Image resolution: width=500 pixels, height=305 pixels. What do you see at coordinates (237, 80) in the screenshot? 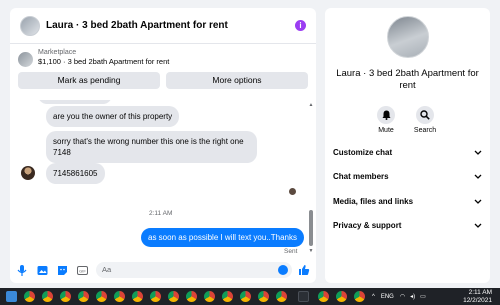
I see `more-options-button: More options` at bounding box center [237, 80].